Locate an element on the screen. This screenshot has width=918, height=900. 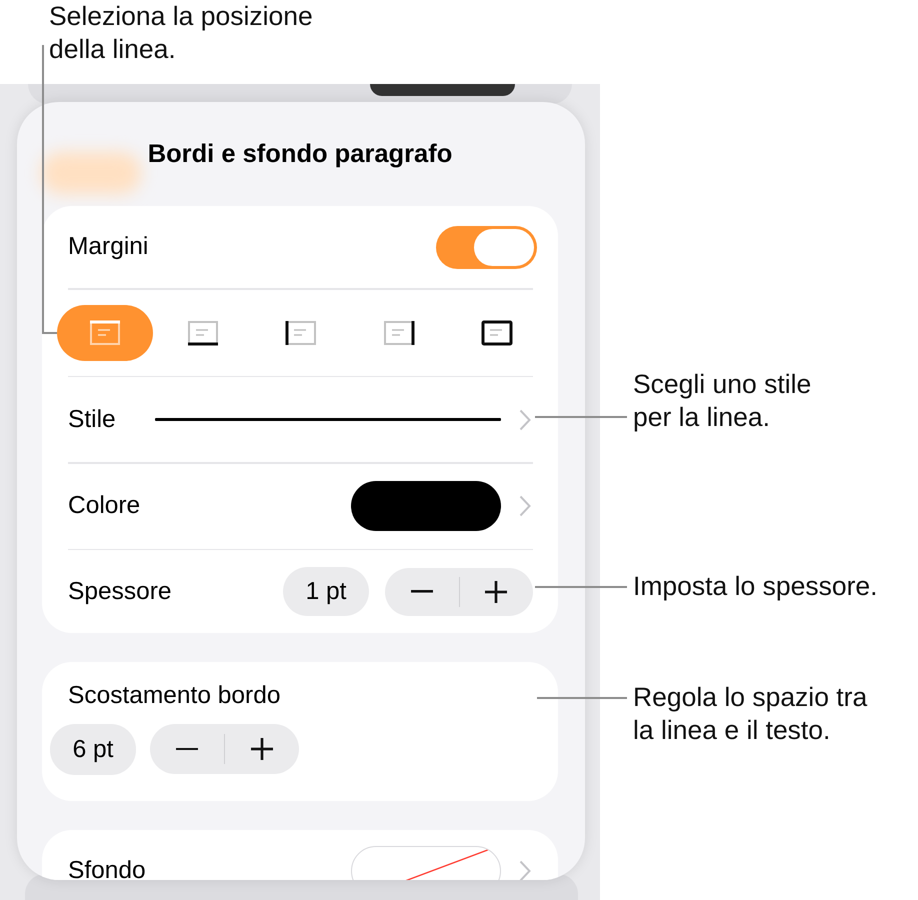
callout-text: Scegli uno stile per la linea. is located at coordinates (722, 401).